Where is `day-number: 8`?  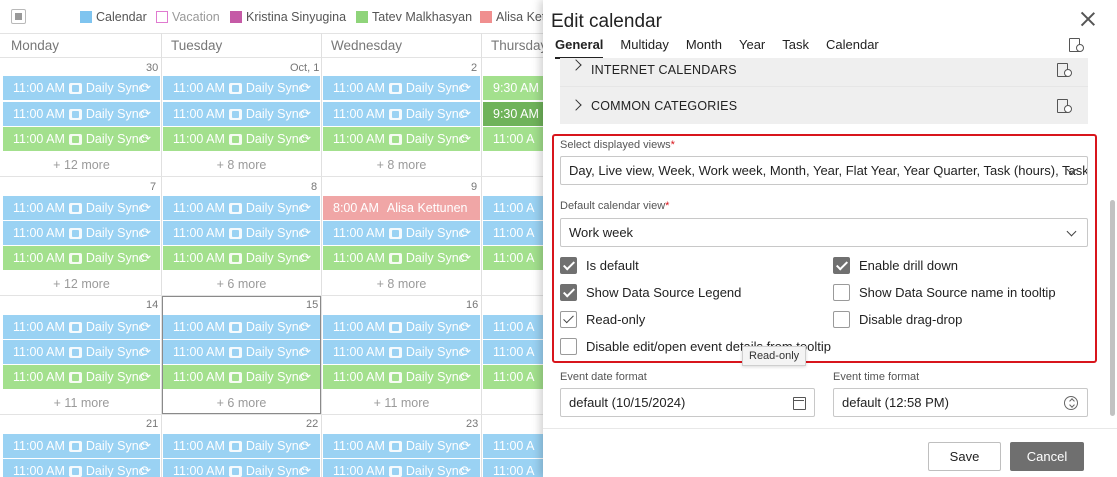
day-number: 8 is located at coordinates (314, 187).